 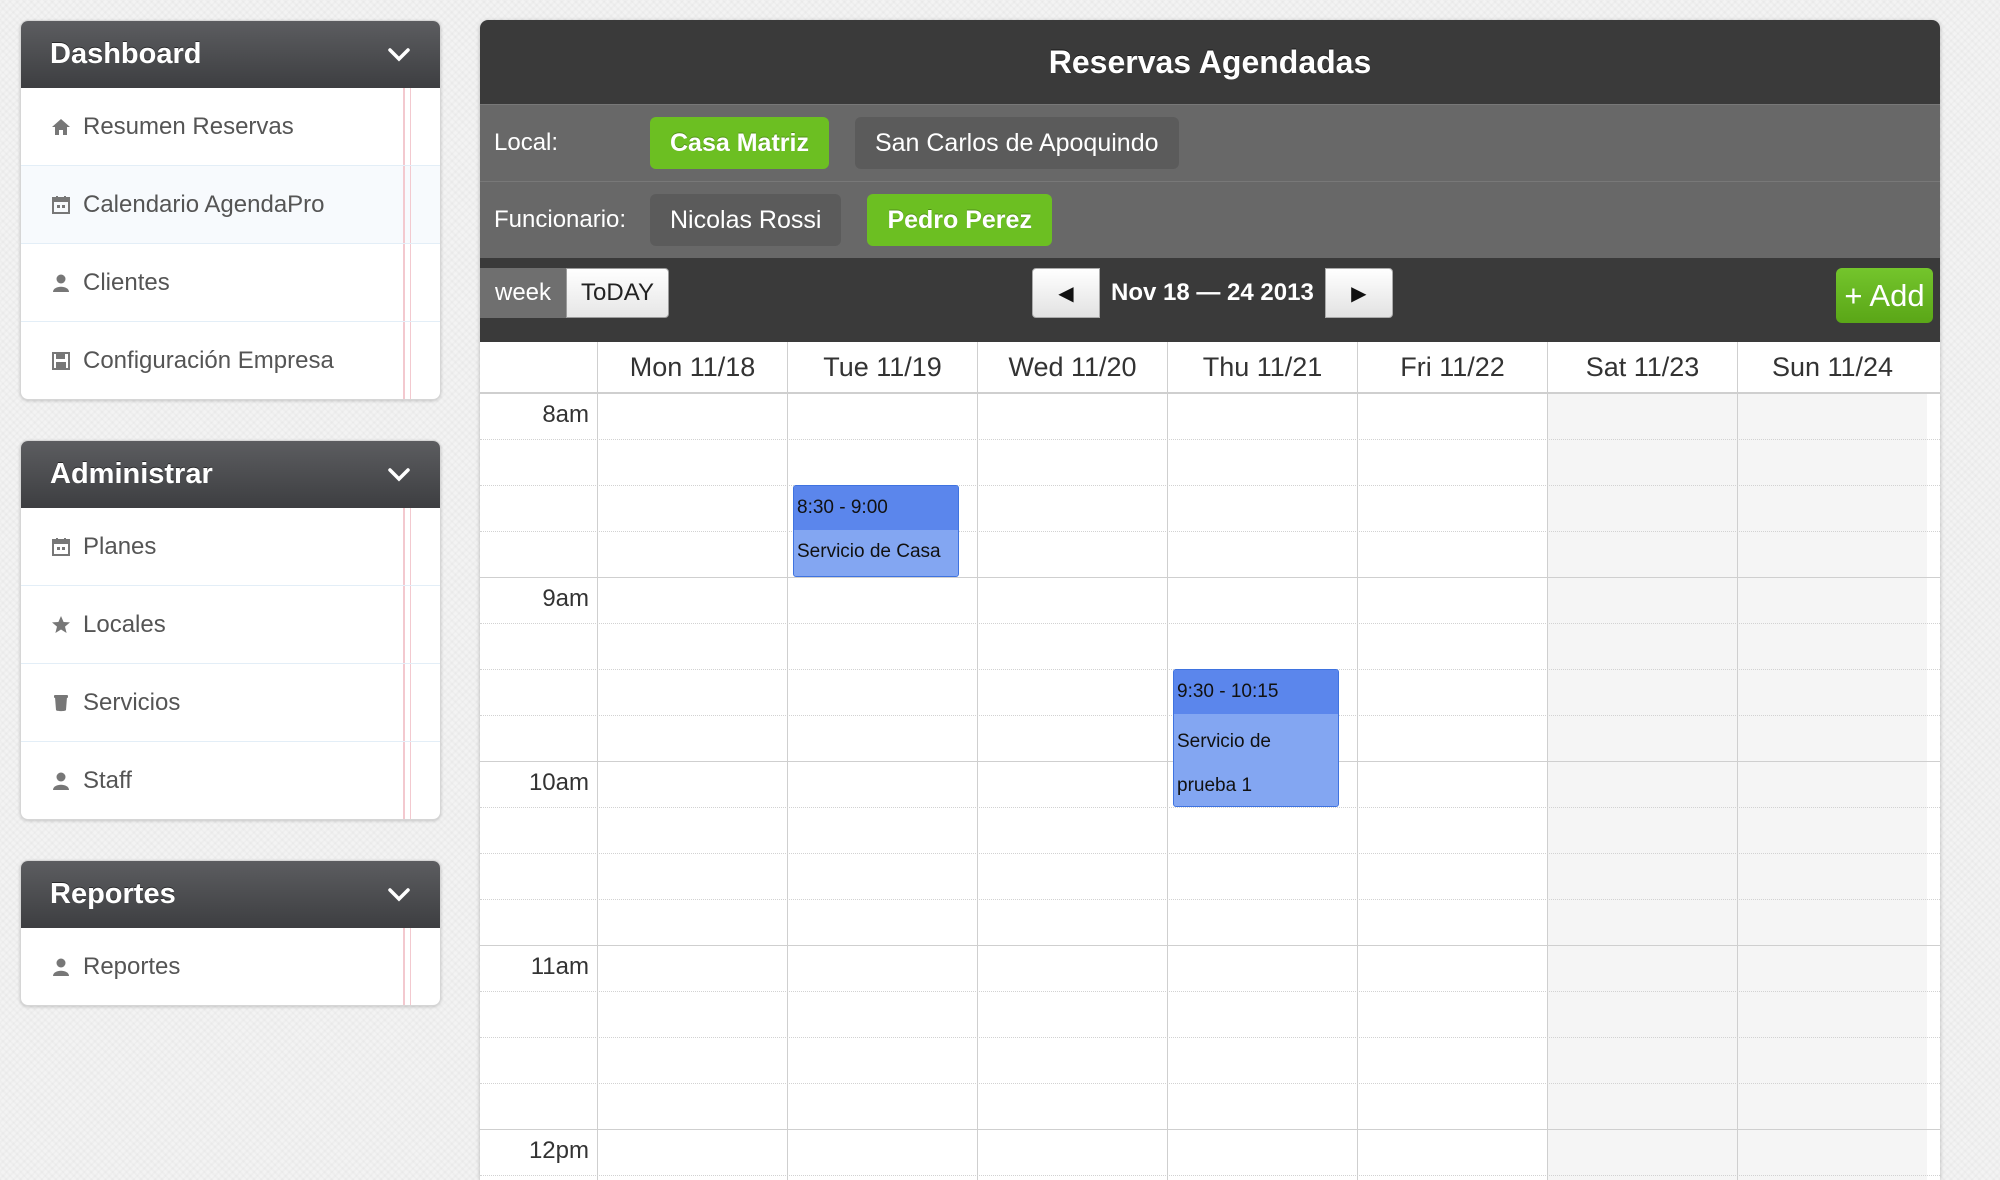 I want to click on hour-label: 8am, so click(x=565, y=414).